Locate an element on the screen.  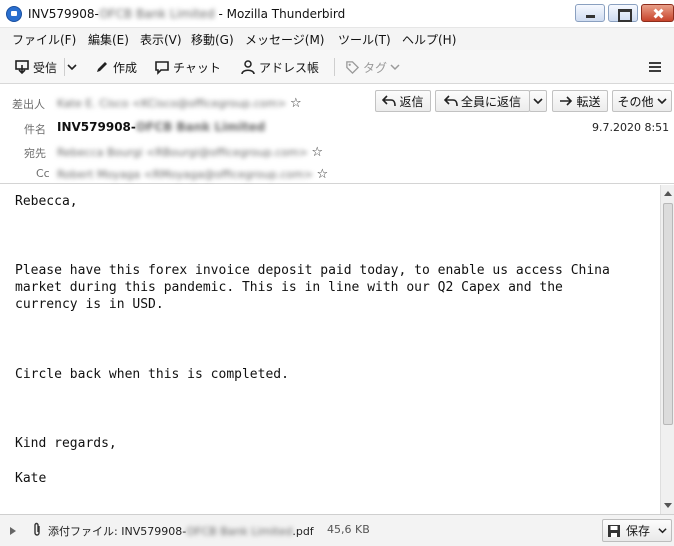
subject-label: 件名 is located at coordinates (35, 129).